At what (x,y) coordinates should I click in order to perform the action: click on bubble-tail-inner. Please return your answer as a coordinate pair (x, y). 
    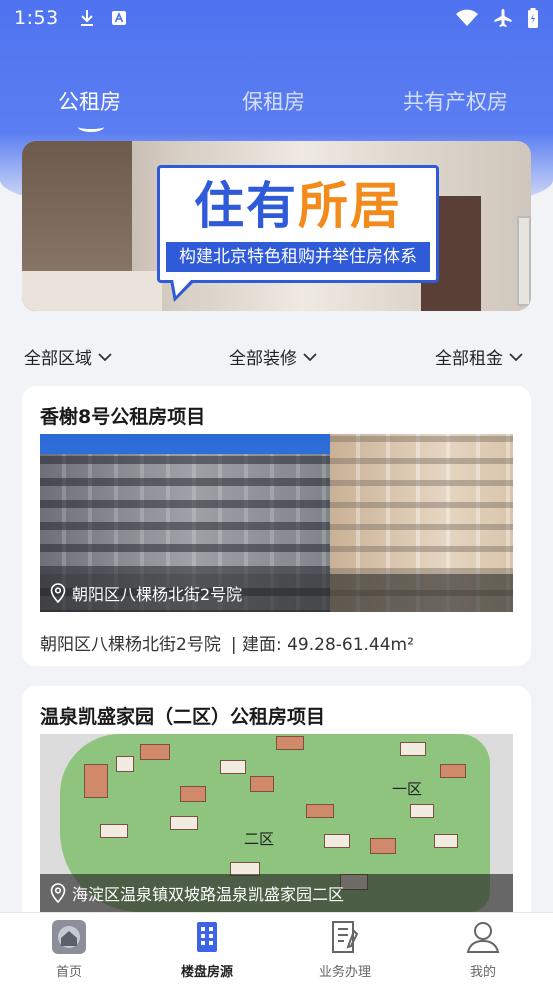
    Looking at the image, I should click on (182, 287).